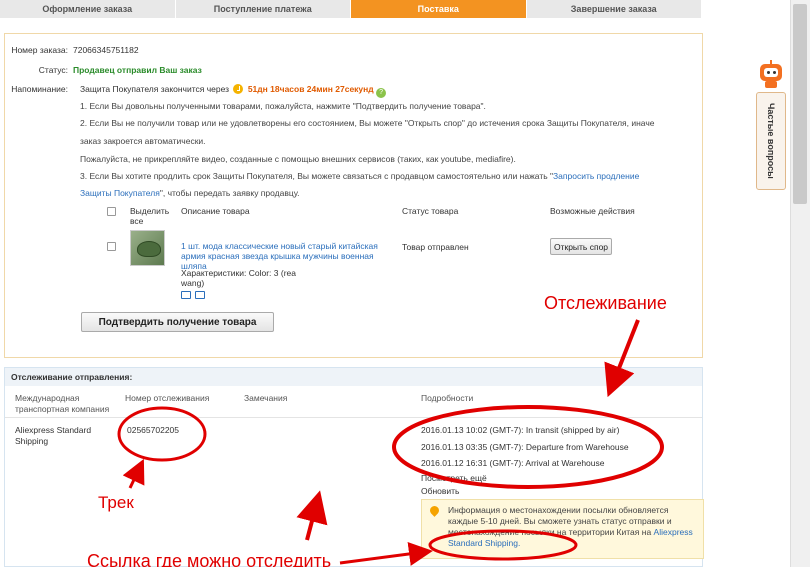 The height and width of the screenshot is (567, 810). I want to click on tracking-number-circle, so click(162, 434).